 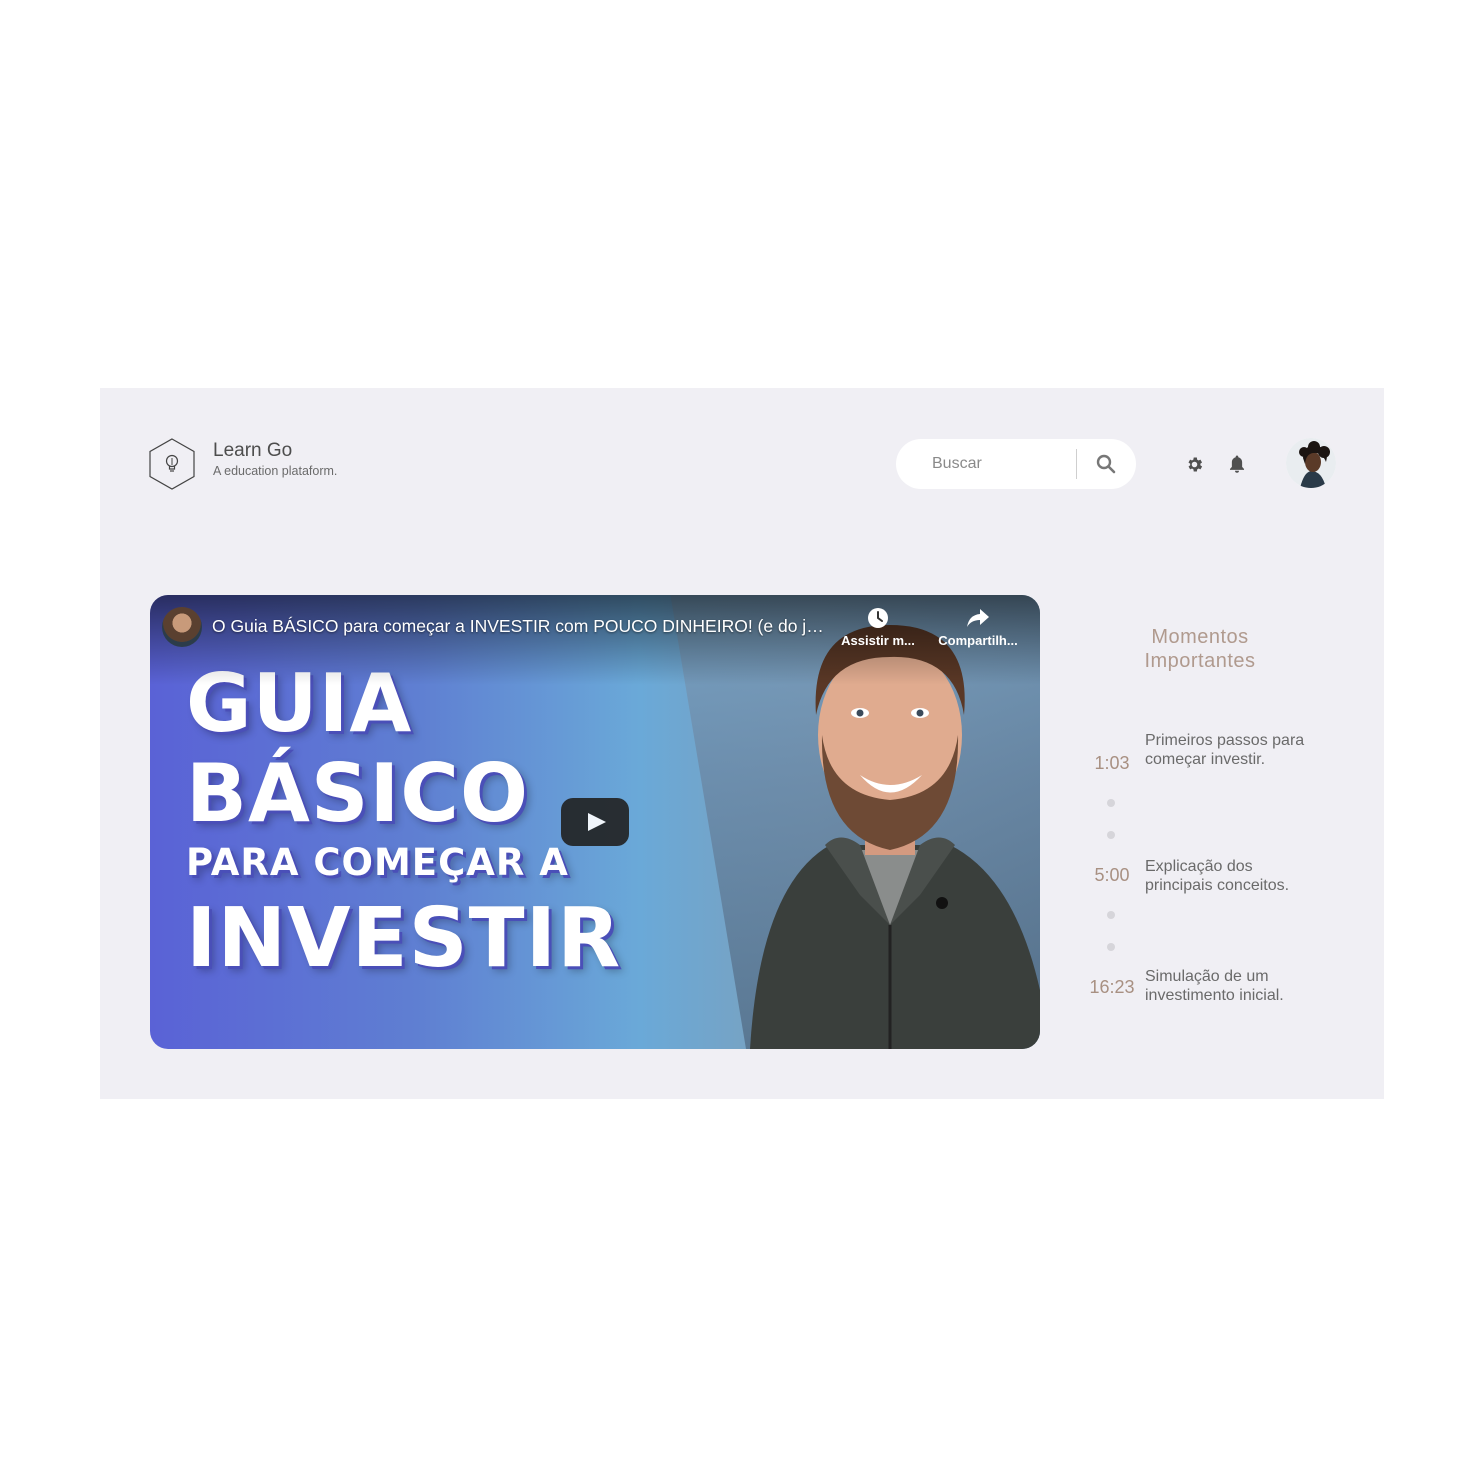 What do you see at coordinates (1112, 763) in the screenshot?
I see `moment-time-1: 1:03` at bounding box center [1112, 763].